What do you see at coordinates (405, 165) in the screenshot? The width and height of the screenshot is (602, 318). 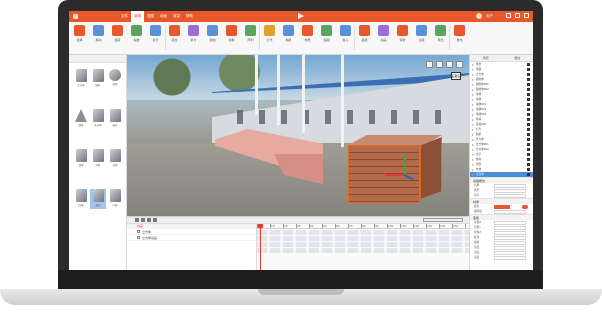 I see `gizmo-y-axis` at bounding box center [405, 165].